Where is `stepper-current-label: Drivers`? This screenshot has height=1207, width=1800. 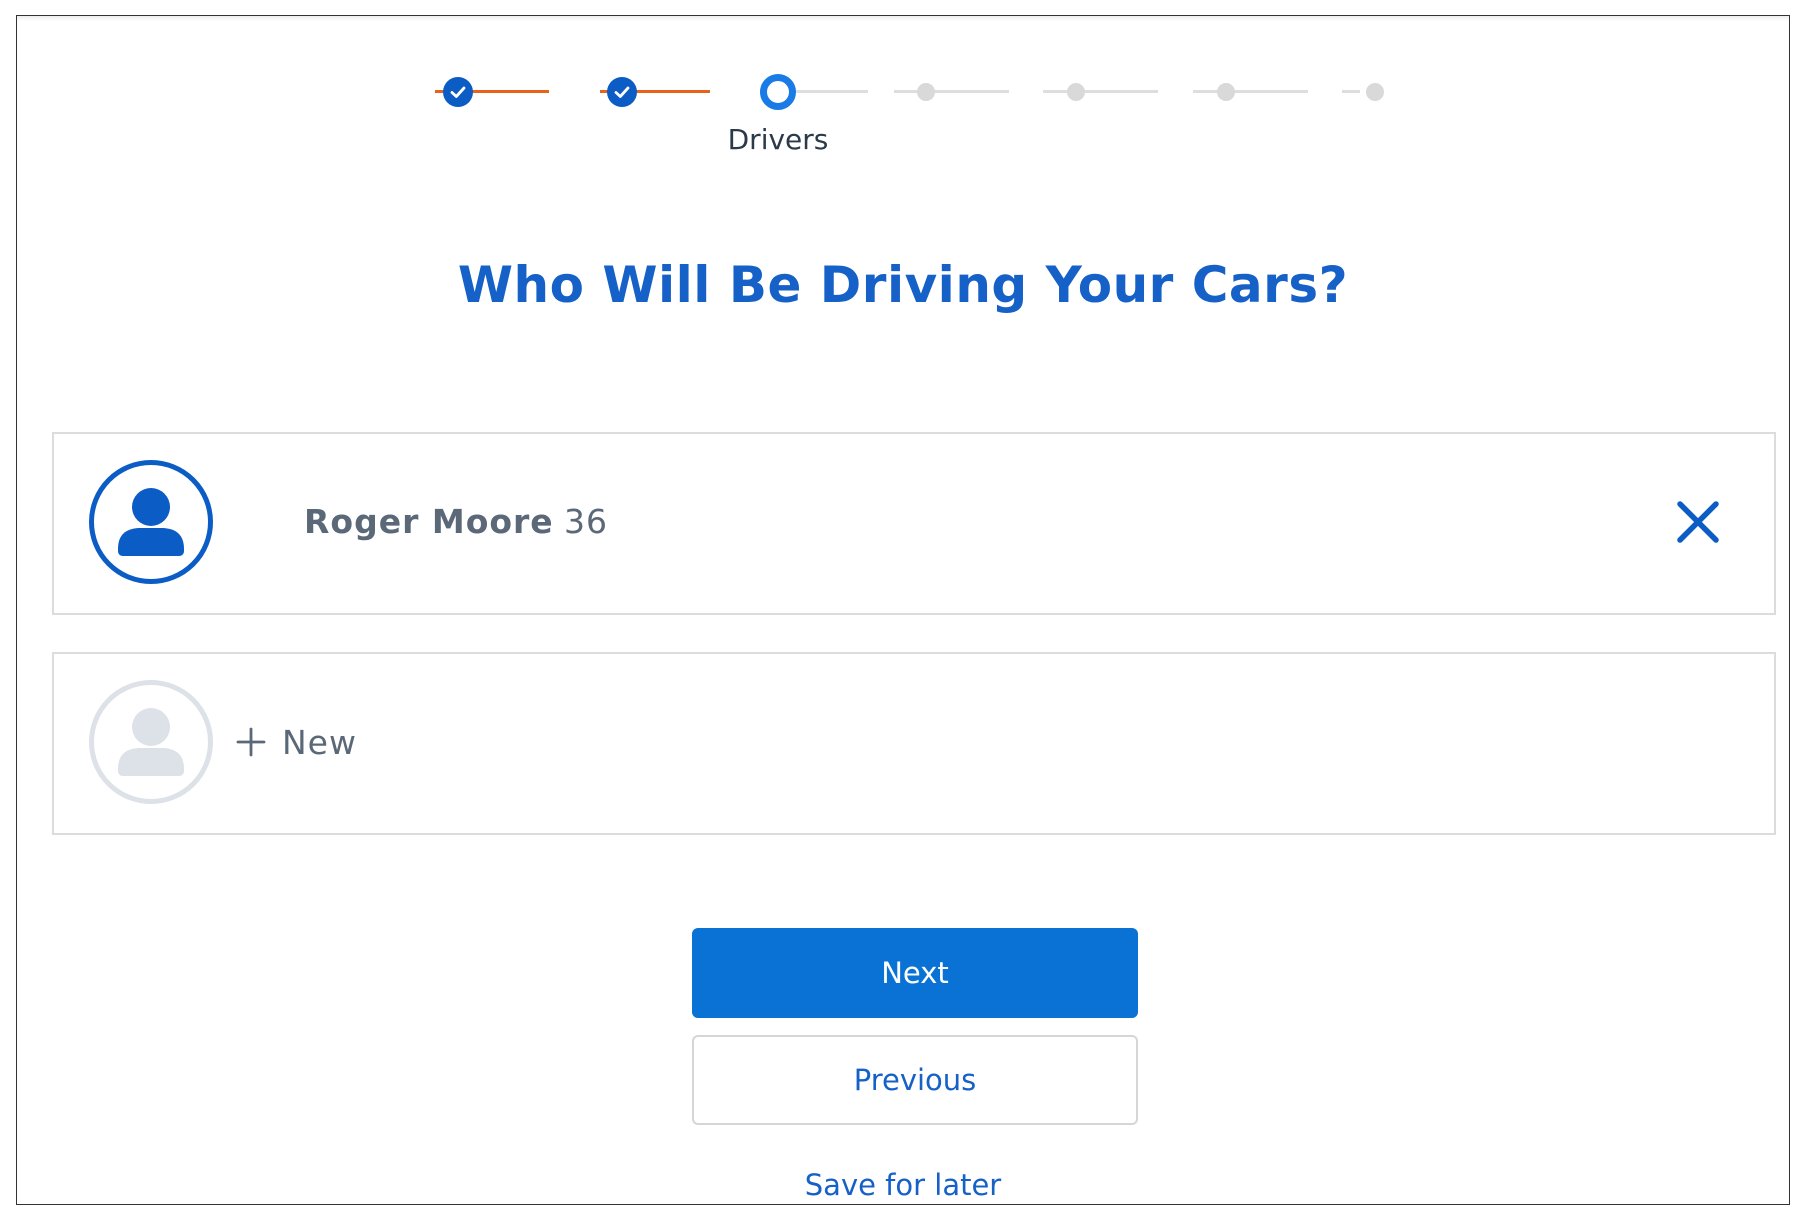 stepper-current-label: Drivers is located at coordinates (778, 139).